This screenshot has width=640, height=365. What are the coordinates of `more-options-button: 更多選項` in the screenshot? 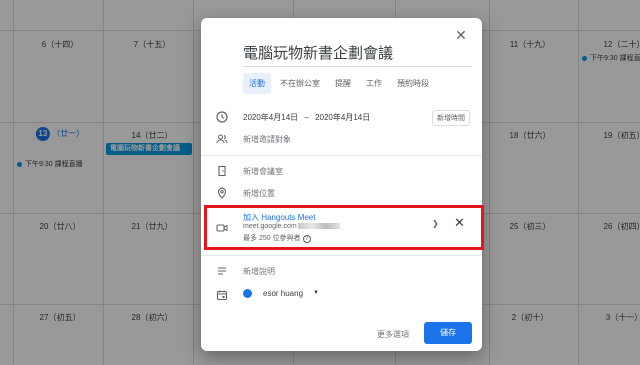 It's located at (393, 334).